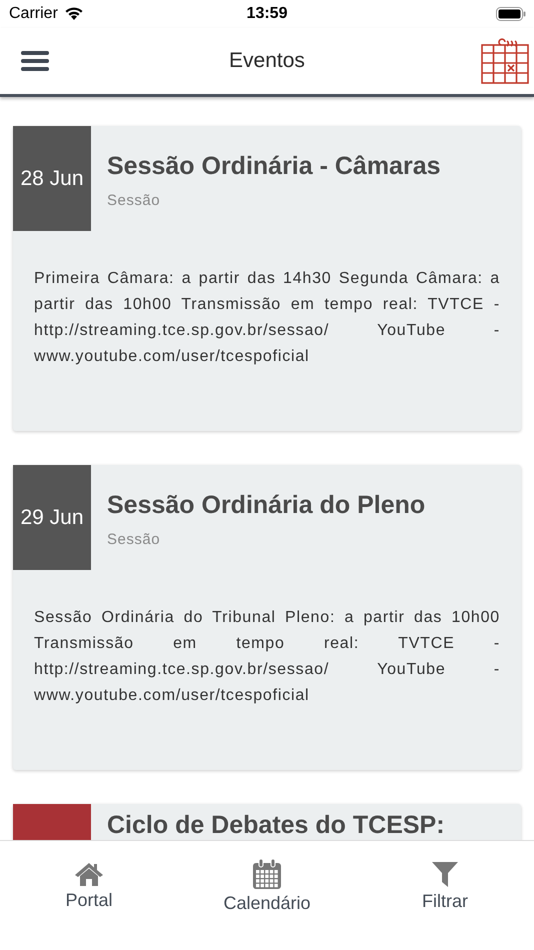 This screenshot has width=534, height=950. What do you see at coordinates (267, 61) in the screenshot?
I see `page-title: Eventos` at bounding box center [267, 61].